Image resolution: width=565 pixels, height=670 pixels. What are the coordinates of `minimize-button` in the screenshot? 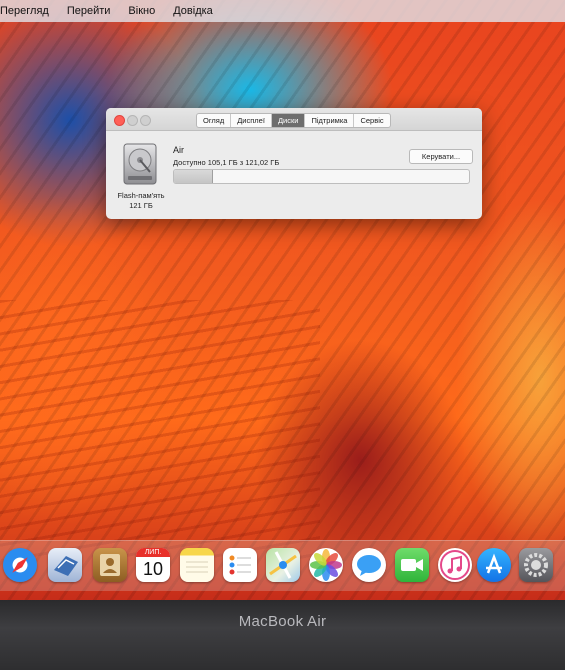 It's located at (132, 120).